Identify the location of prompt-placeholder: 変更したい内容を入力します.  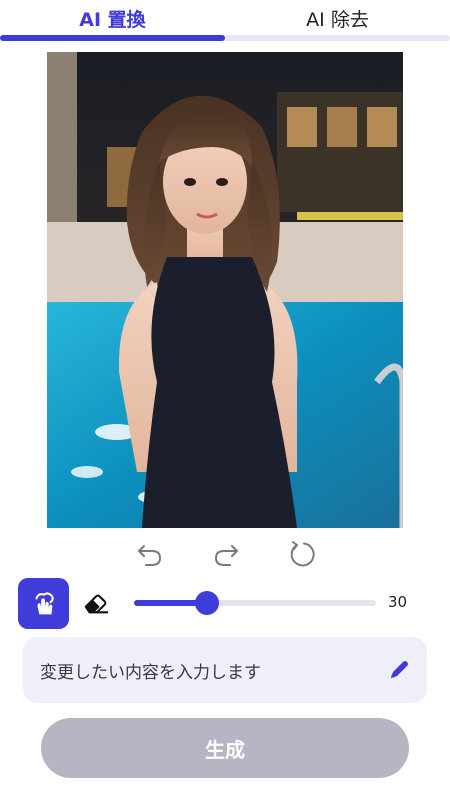
(150, 672).